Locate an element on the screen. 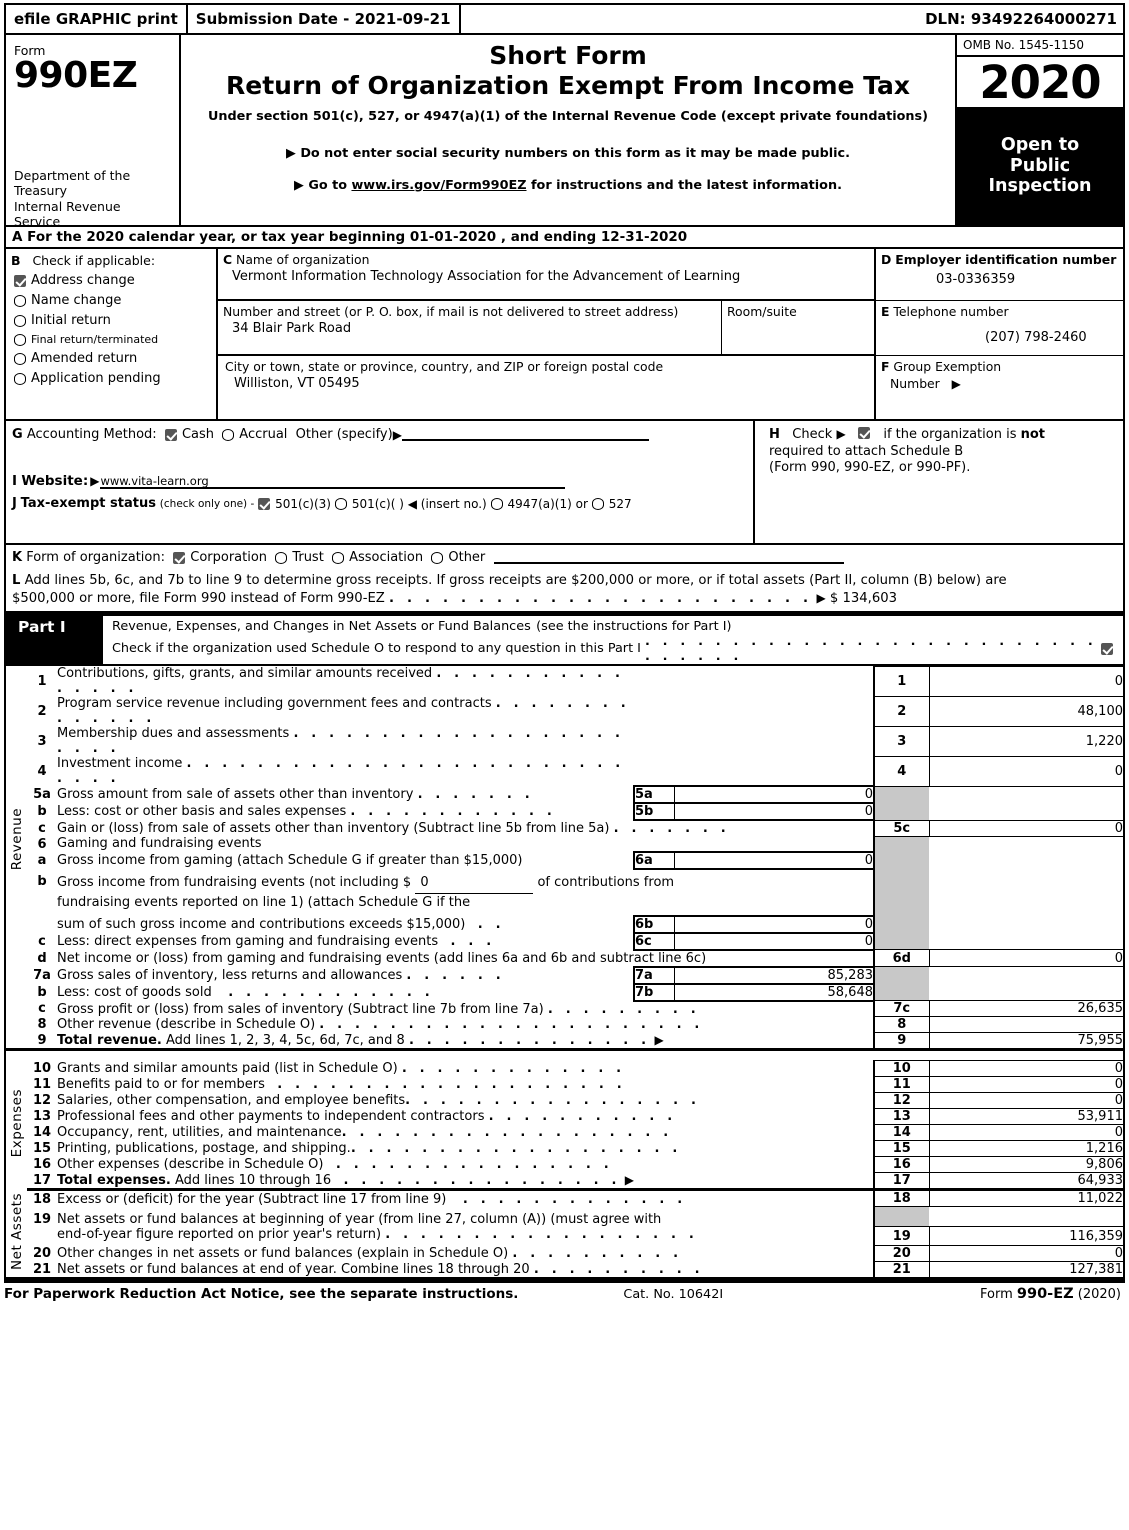 Image resolution: width=1129 pixels, height=1530 pixels. main-value-21: 127,381 is located at coordinates (1026, 1271).